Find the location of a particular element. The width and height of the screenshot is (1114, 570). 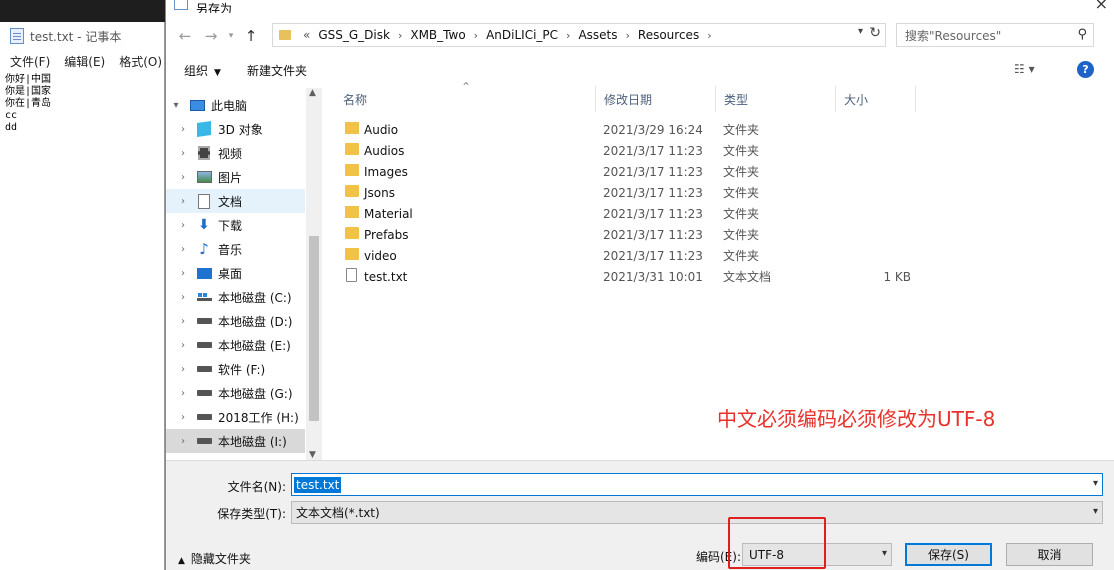

nav-item-drive-e: › 本地磁盘 (E:) is located at coordinates (235, 345).